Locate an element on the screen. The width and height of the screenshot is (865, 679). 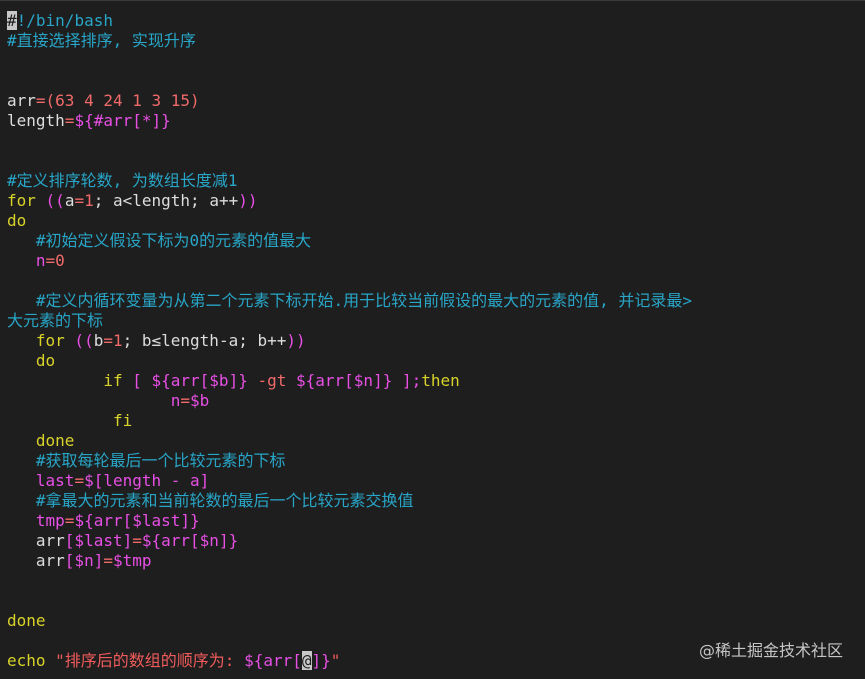
code-line: arr[$last]=${arr[$n]} is located at coordinates (434, 541).